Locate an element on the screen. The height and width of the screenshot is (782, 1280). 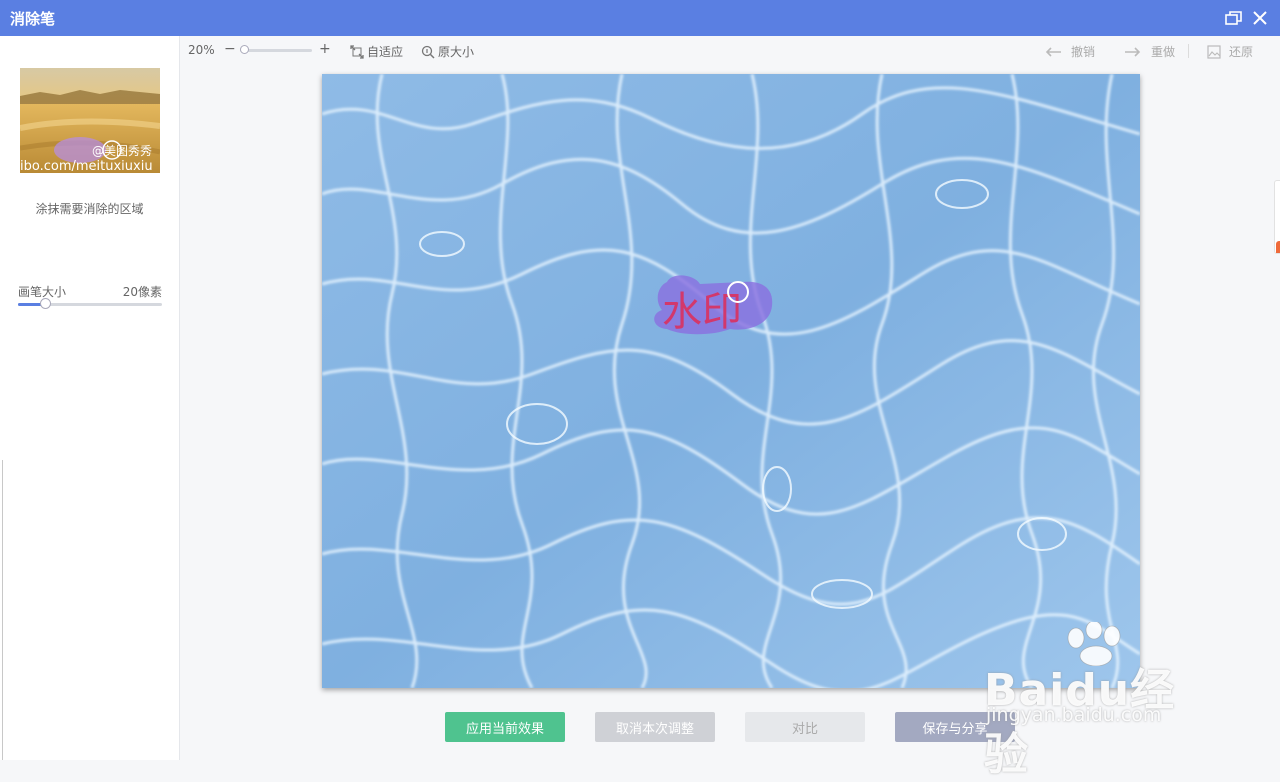
restore-button: 还原 is located at coordinates (1230, 51).